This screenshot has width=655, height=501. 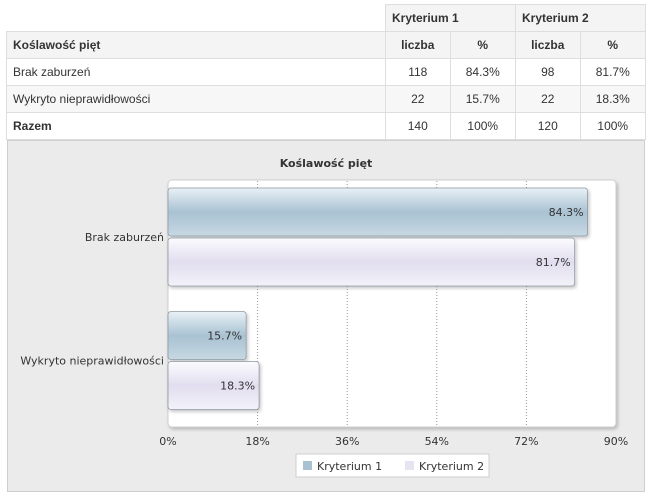 I want to click on x-tick-label: 18%, so click(x=257, y=441).